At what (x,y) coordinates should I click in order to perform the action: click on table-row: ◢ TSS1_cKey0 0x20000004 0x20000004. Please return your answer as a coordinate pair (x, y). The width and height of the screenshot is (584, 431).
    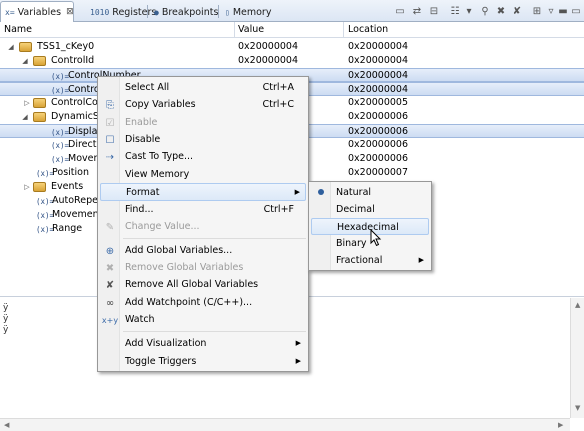
    Looking at the image, I should click on (292, 47).